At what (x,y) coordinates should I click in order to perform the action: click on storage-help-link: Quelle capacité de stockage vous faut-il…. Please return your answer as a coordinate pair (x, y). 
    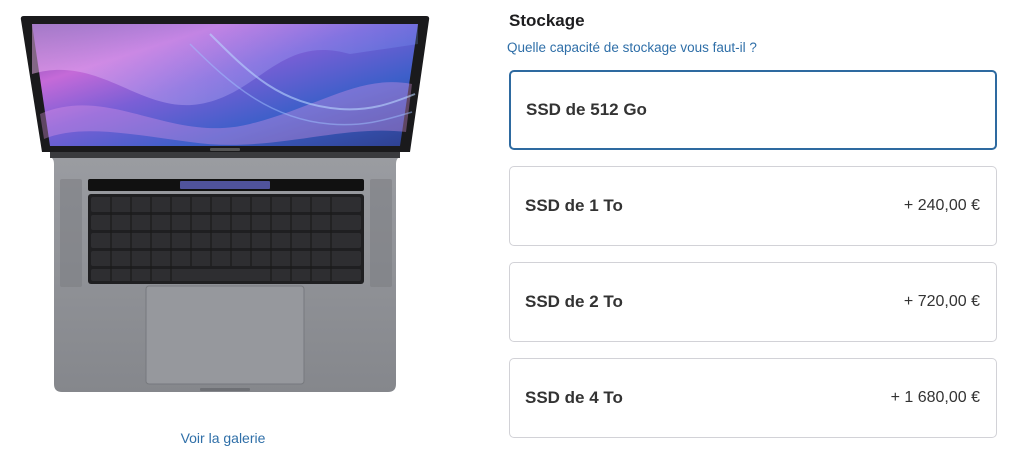
    Looking at the image, I should click on (632, 47).